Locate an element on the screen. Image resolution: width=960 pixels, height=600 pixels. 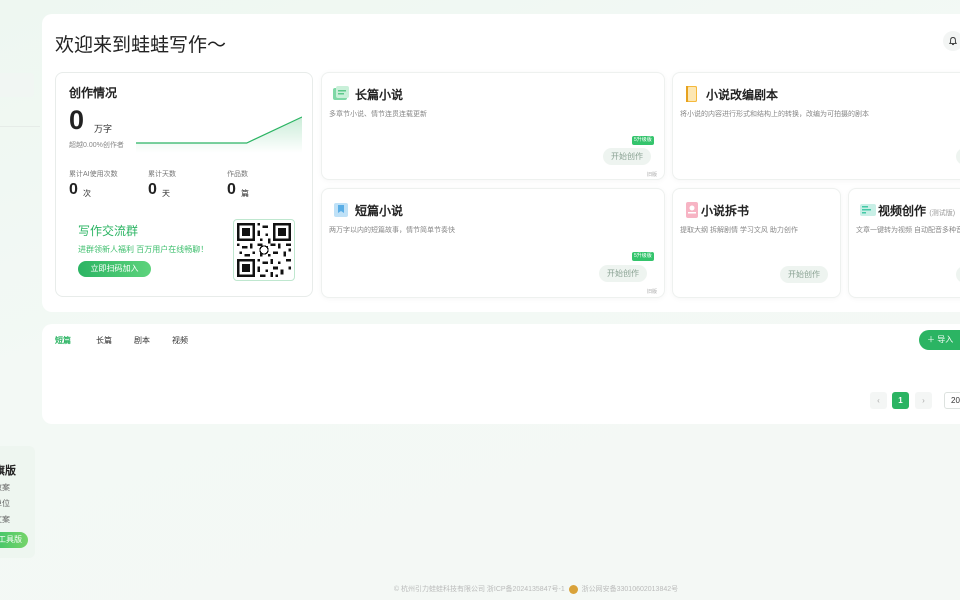
card-title: 视频创作 (测试版) is located at coordinates (916, 210).